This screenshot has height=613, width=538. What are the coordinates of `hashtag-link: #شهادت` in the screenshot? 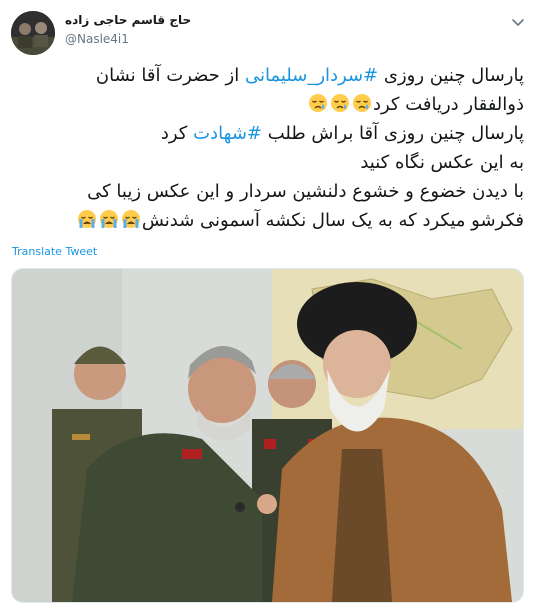 It's located at (227, 133).